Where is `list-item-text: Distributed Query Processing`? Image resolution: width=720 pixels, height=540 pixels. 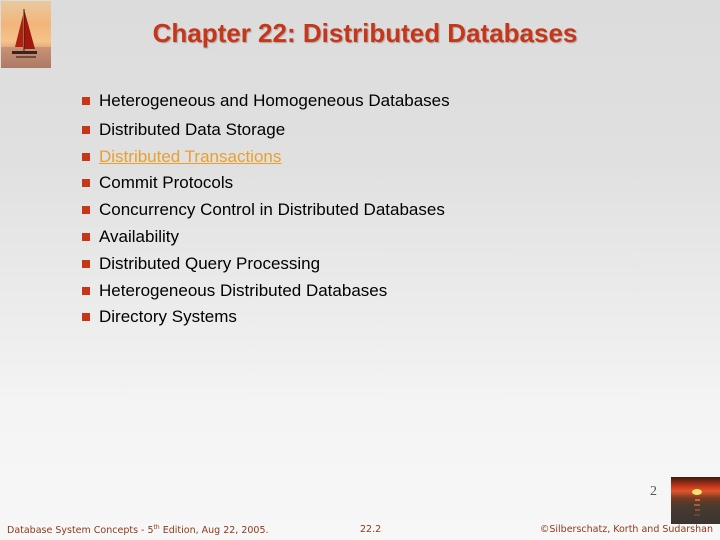 list-item-text: Distributed Query Processing is located at coordinates (210, 263).